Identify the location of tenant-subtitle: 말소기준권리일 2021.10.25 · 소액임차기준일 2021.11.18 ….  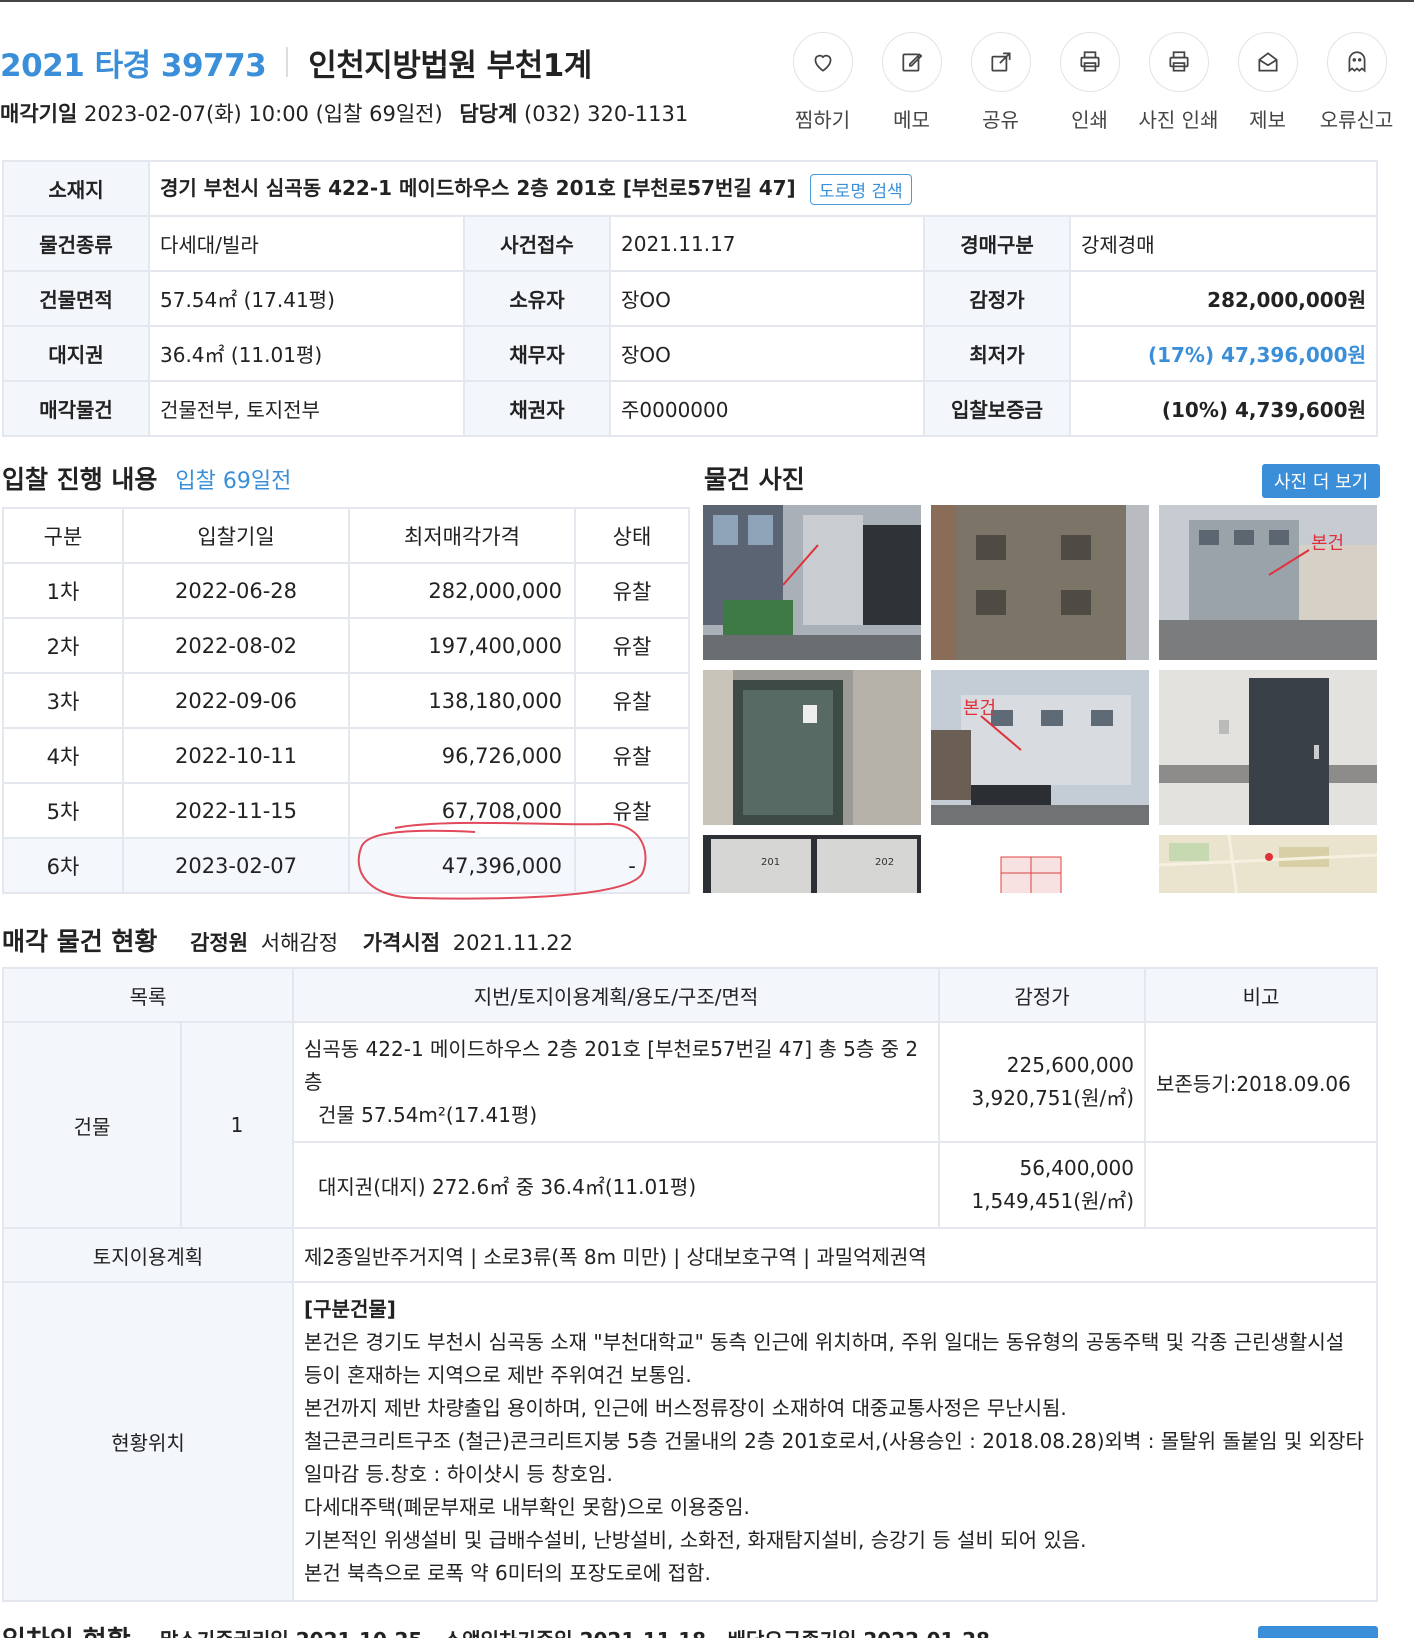
(575, 1631).